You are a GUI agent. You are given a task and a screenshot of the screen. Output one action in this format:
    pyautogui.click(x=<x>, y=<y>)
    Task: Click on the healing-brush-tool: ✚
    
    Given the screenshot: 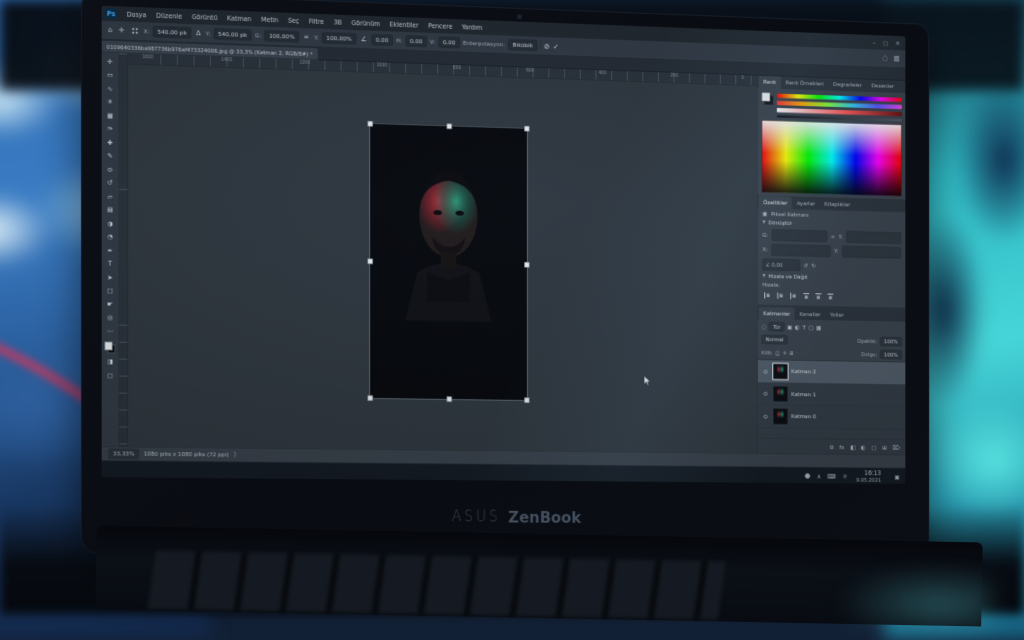 What is the action you would take?
    pyautogui.click(x=110, y=143)
    